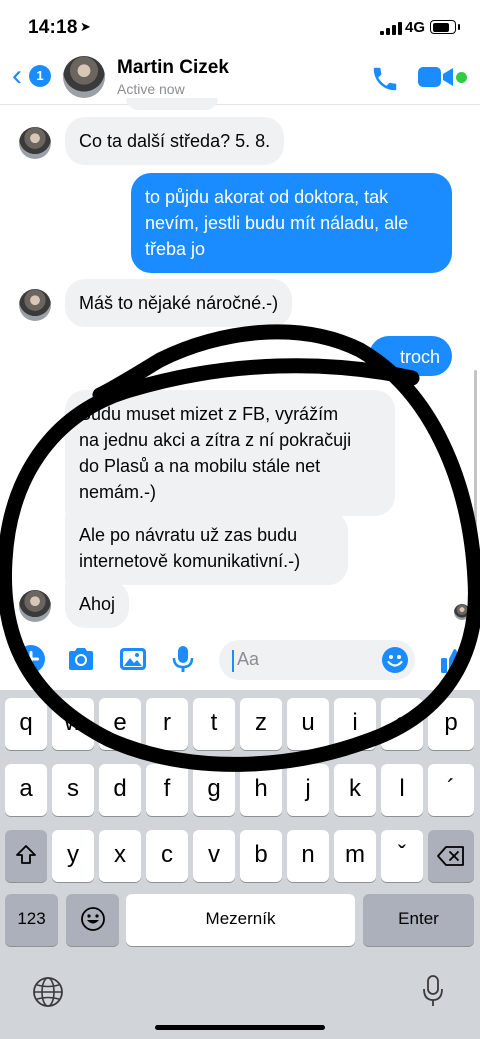  What do you see at coordinates (233, 661) in the screenshot?
I see `text-cursor` at bounding box center [233, 661].